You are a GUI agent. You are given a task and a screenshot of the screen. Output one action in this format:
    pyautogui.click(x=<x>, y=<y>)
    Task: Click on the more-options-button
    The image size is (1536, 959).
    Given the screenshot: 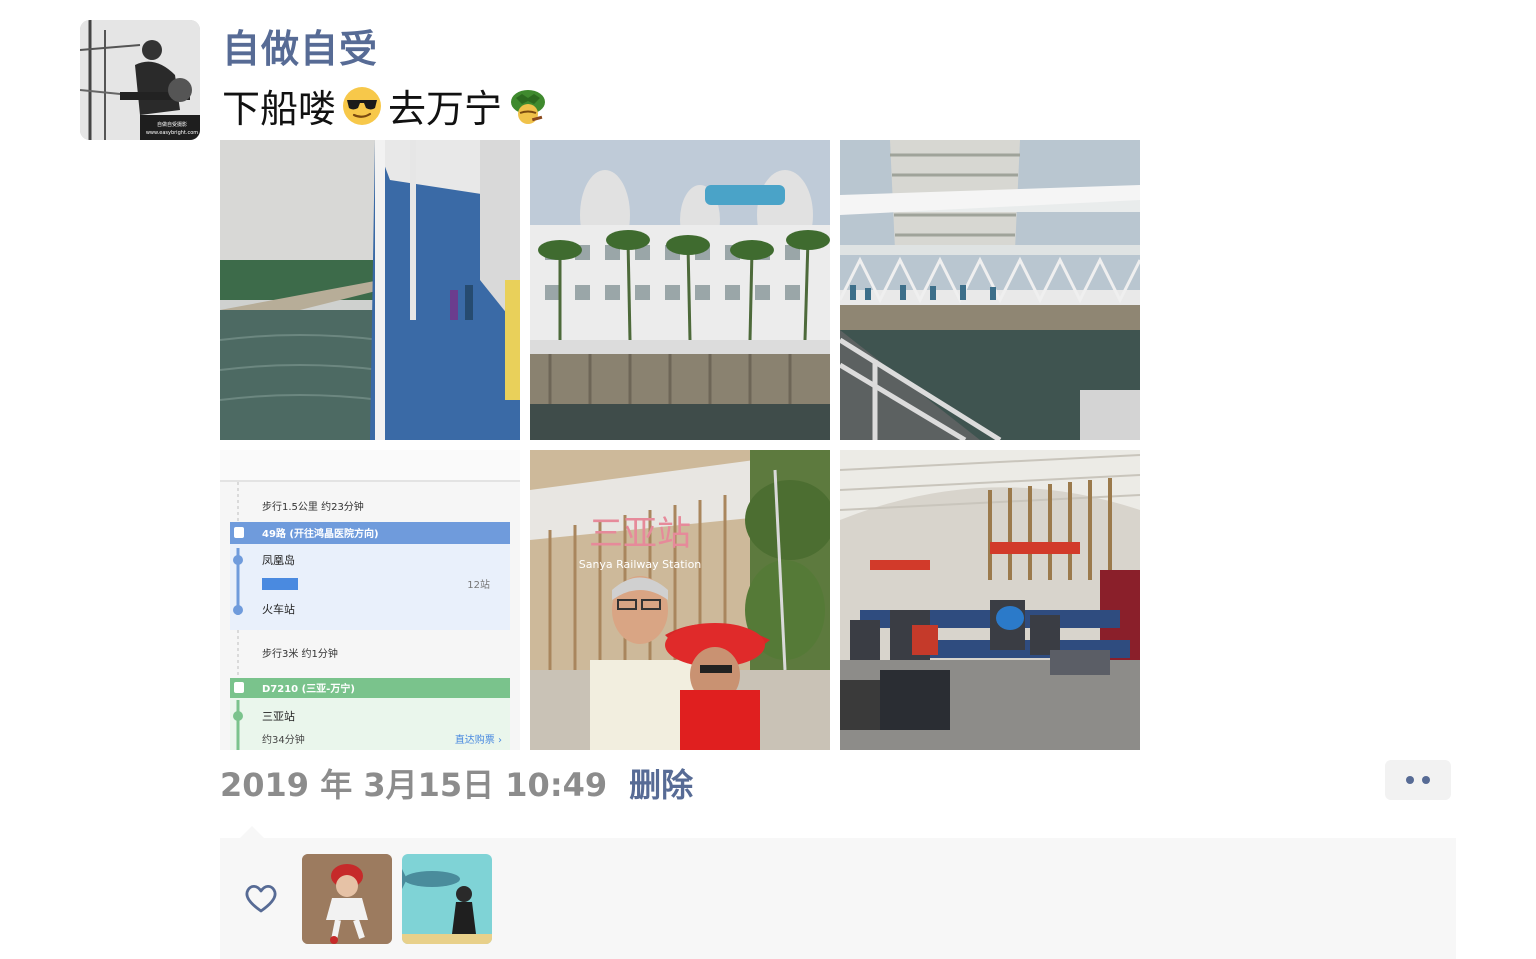 What is the action you would take?
    pyautogui.click(x=1418, y=780)
    